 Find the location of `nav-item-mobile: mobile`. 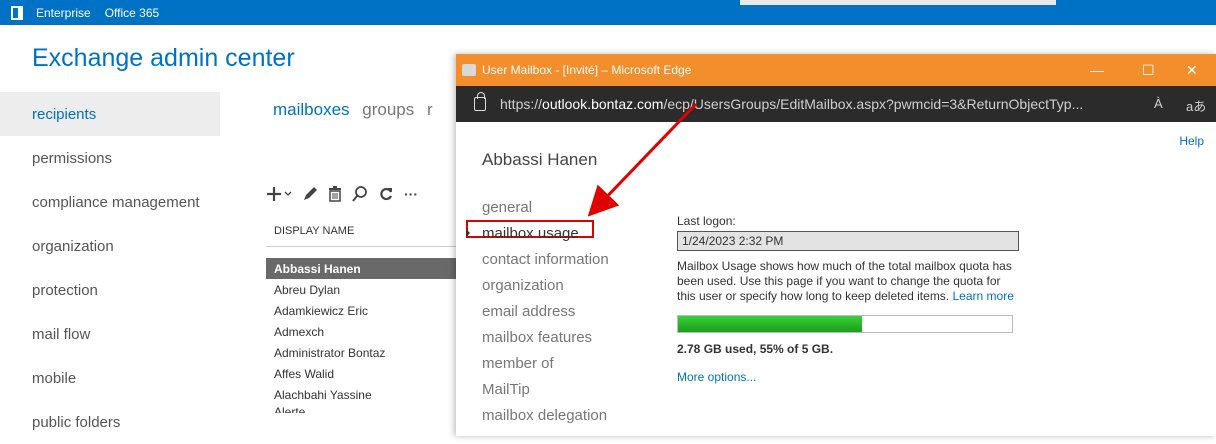

nav-item-mobile: mobile is located at coordinates (110, 378).